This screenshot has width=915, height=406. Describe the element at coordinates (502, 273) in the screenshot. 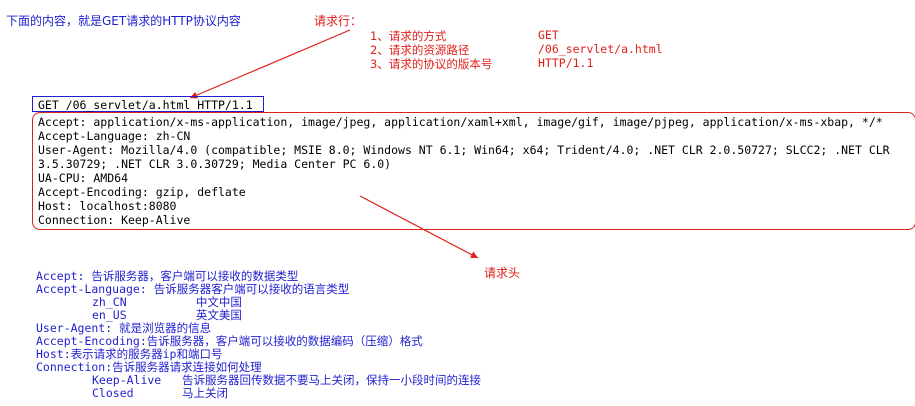

I see `request-header-label: 请求头` at that location.